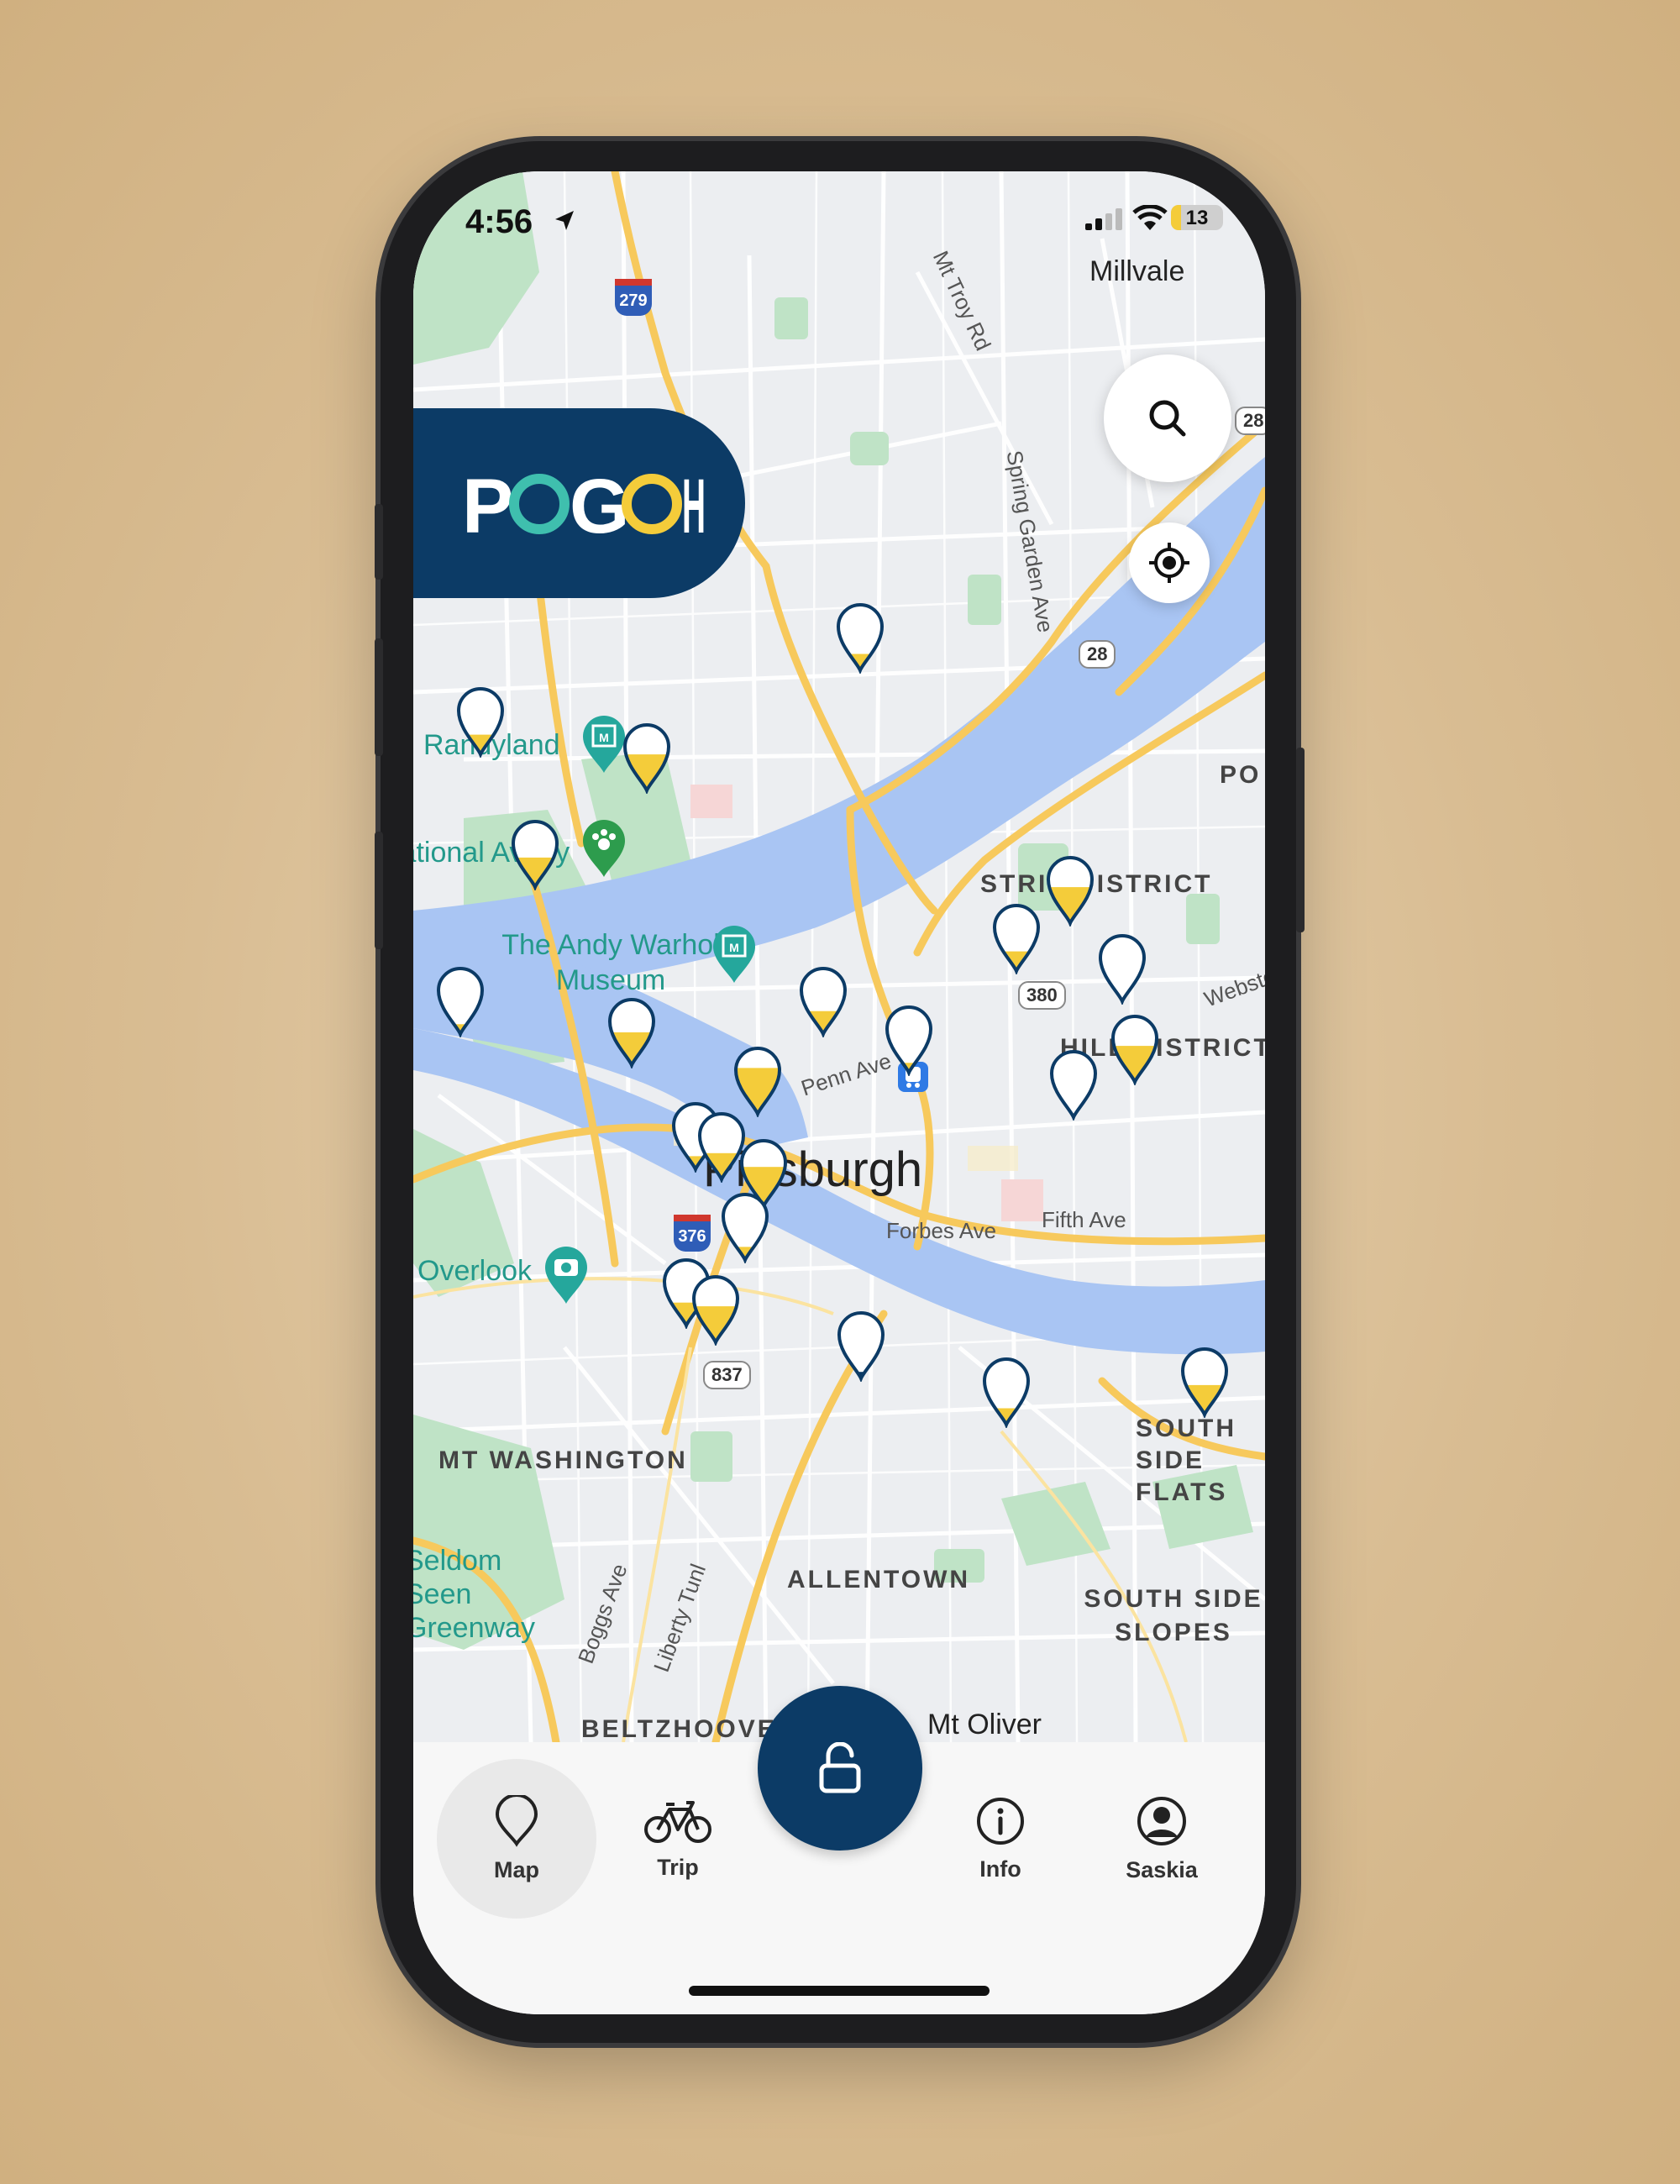 Image resolution: width=1680 pixels, height=2184 pixels. Describe the element at coordinates (474, 1594) in the screenshot. I see `map-label-poi: Seldom Seen Greenway` at that location.